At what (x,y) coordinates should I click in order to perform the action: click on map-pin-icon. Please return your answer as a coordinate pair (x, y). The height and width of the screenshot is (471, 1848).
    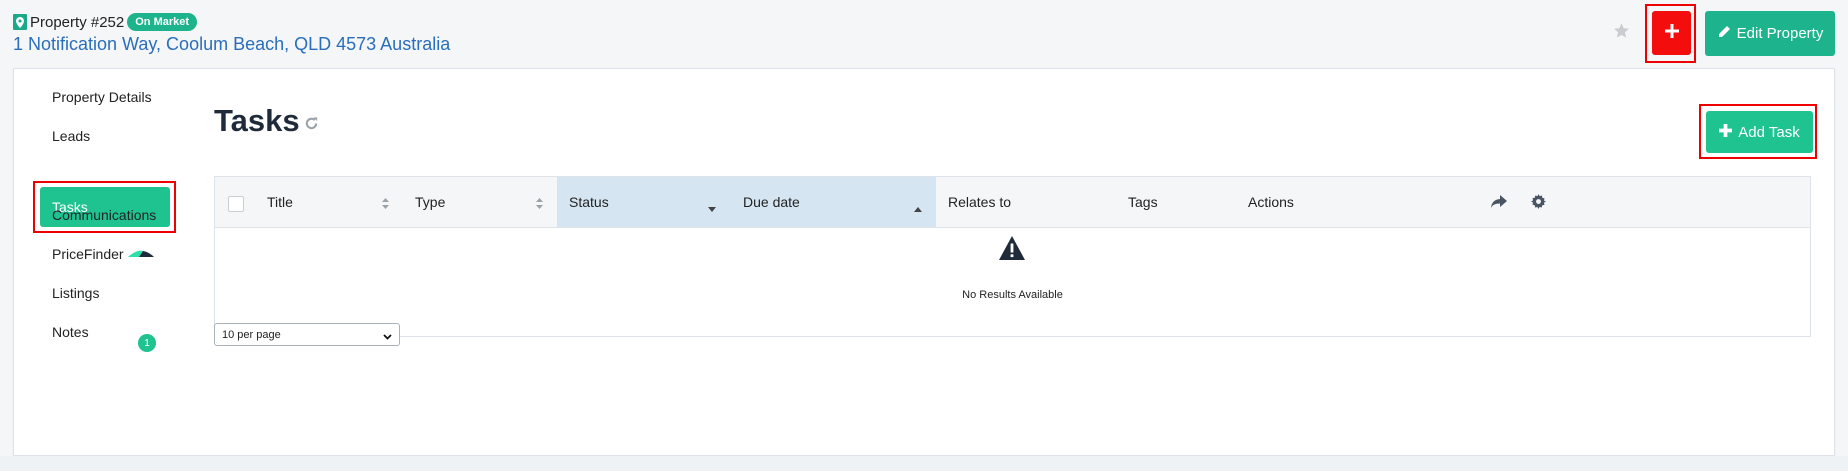
    Looking at the image, I should click on (20, 22).